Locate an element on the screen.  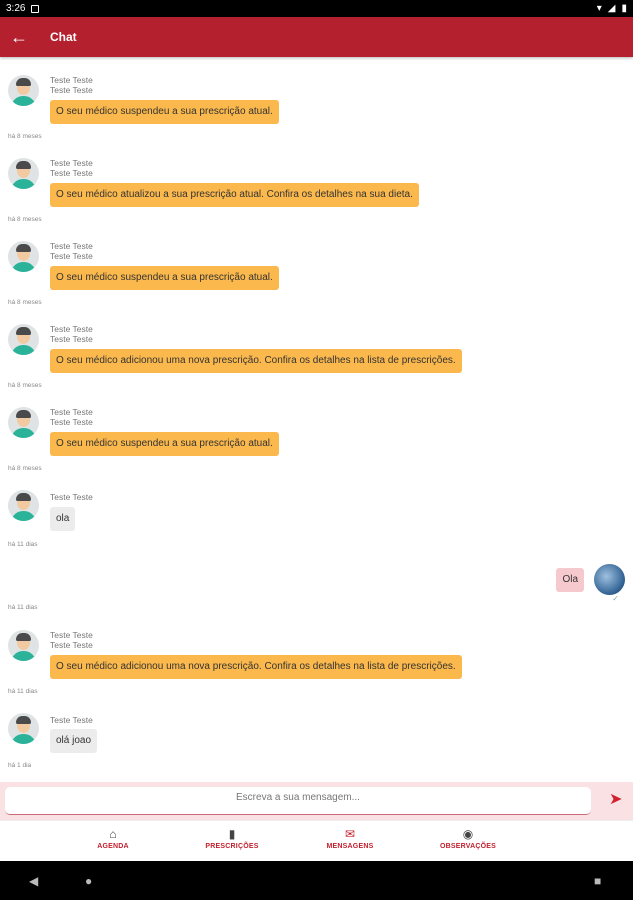
recents-icon: ■ is located at coordinates (597, 881).